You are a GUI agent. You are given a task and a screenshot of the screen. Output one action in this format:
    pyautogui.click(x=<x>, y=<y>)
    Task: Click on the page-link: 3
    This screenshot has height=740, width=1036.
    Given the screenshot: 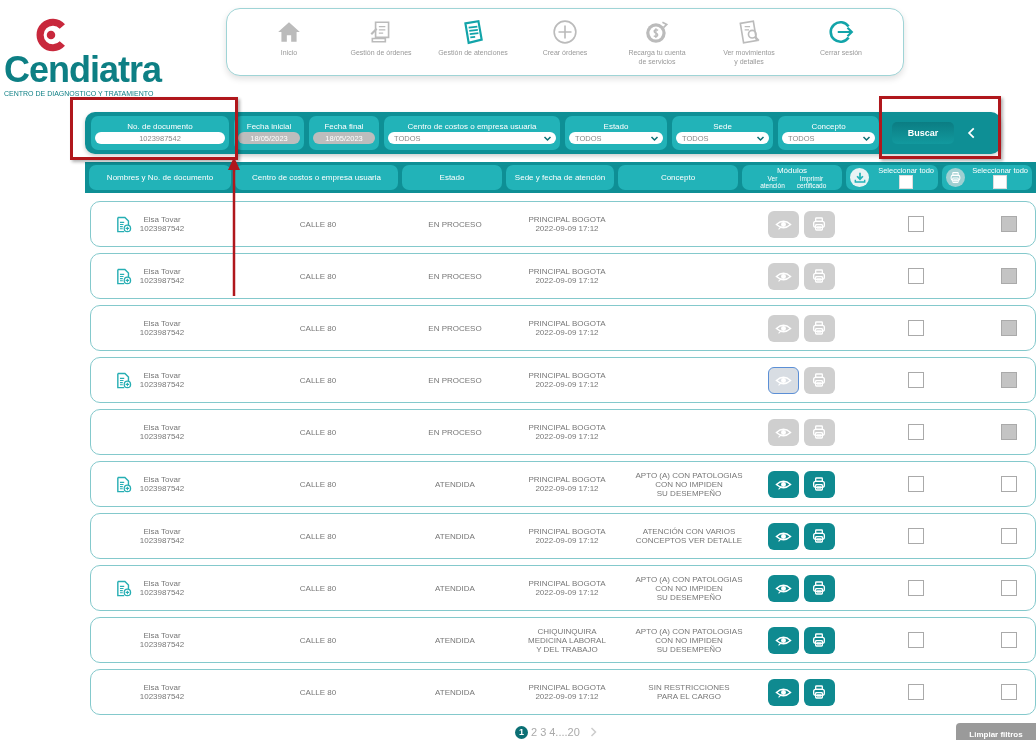 What is the action you would take?
    pyautogui.click(x=543, y=732)
    